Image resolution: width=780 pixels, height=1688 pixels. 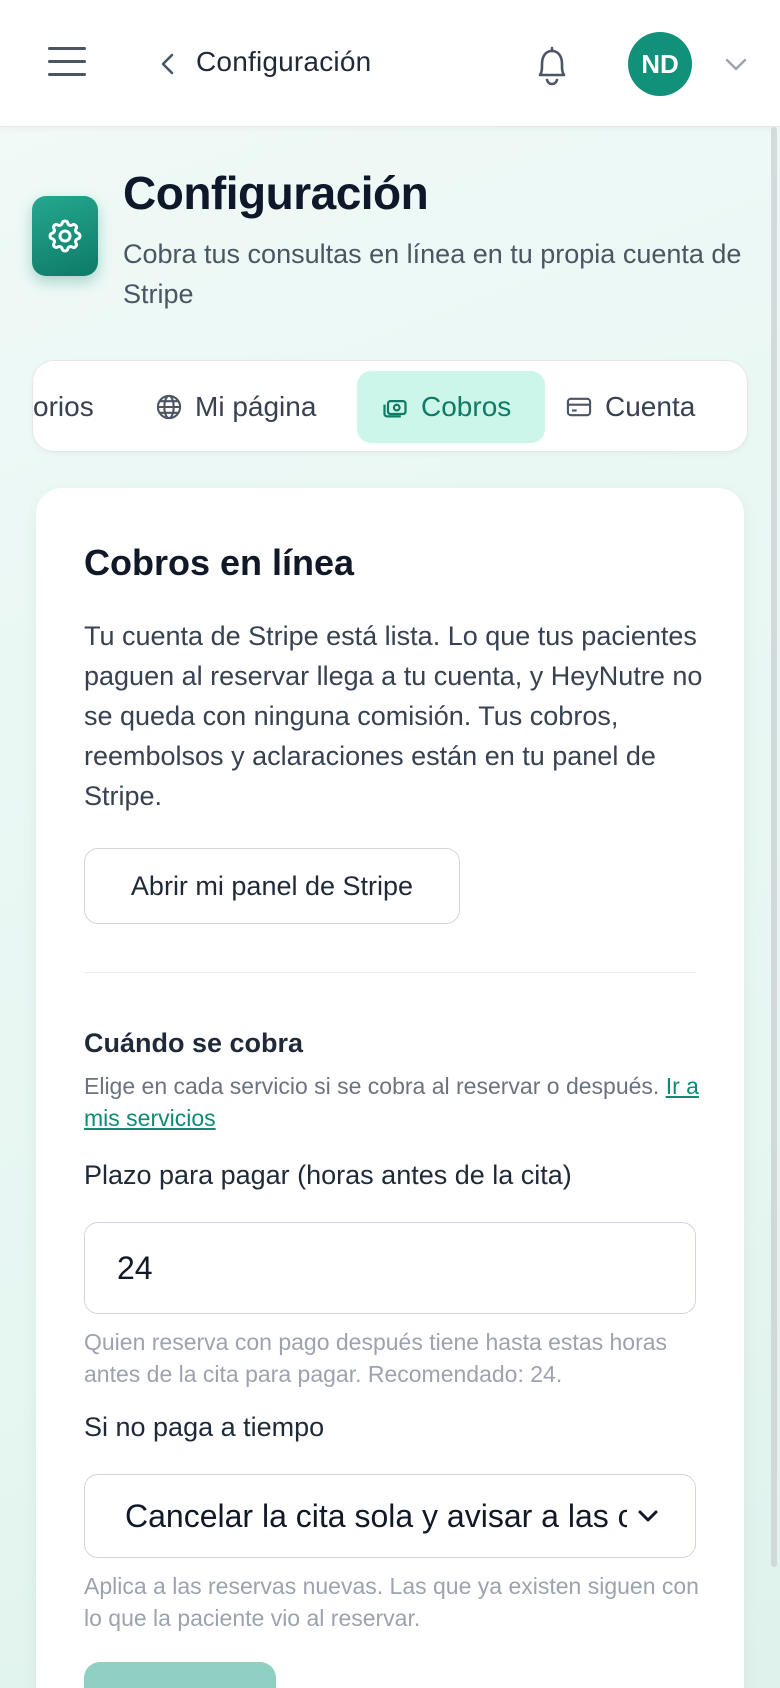 I want to click on settings-tabs: orios Mi página Cobros Cuenta, so click(x=390, y=406).